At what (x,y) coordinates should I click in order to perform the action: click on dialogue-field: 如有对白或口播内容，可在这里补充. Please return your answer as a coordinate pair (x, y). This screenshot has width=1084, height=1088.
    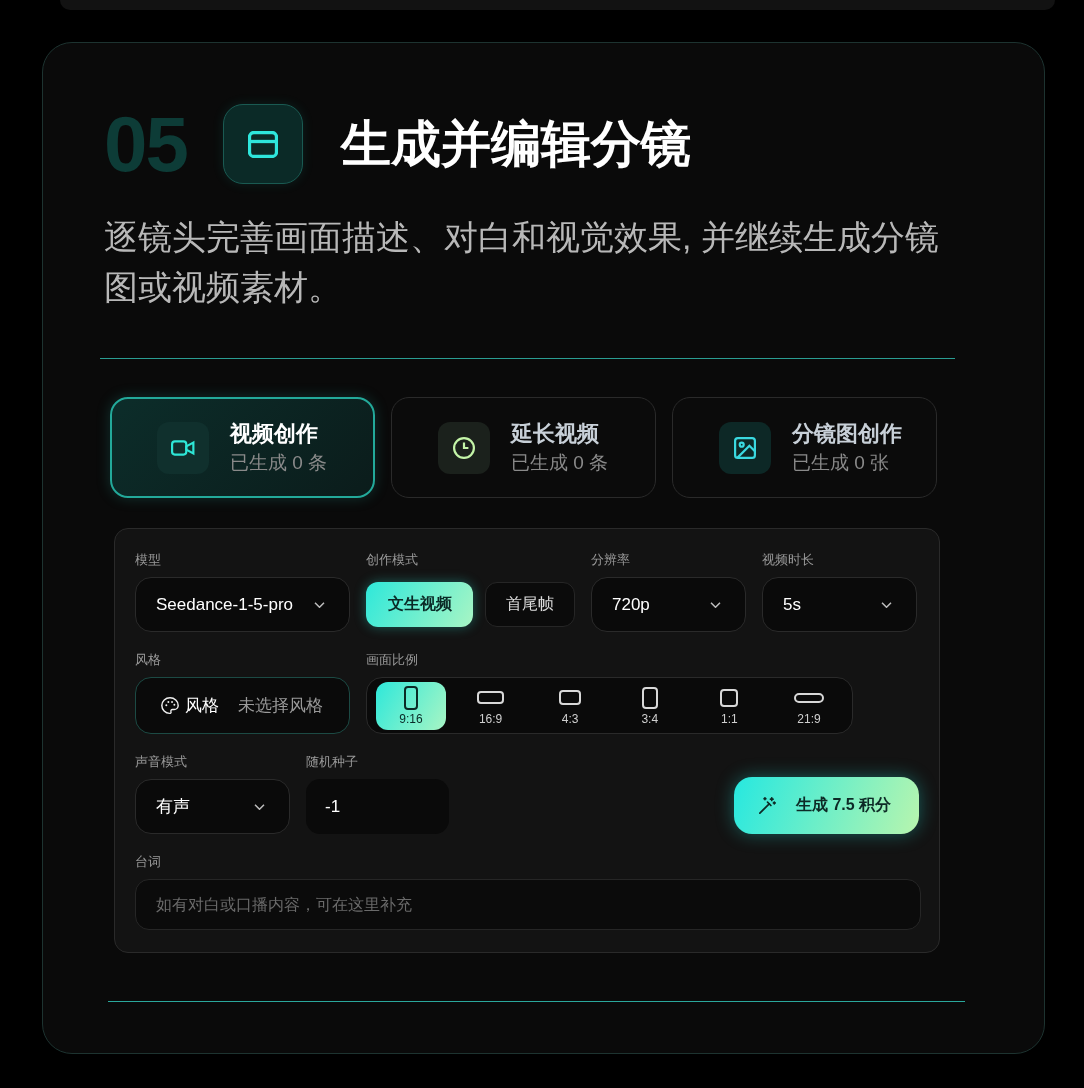
    Looking at the image, I should click on (528, 904).